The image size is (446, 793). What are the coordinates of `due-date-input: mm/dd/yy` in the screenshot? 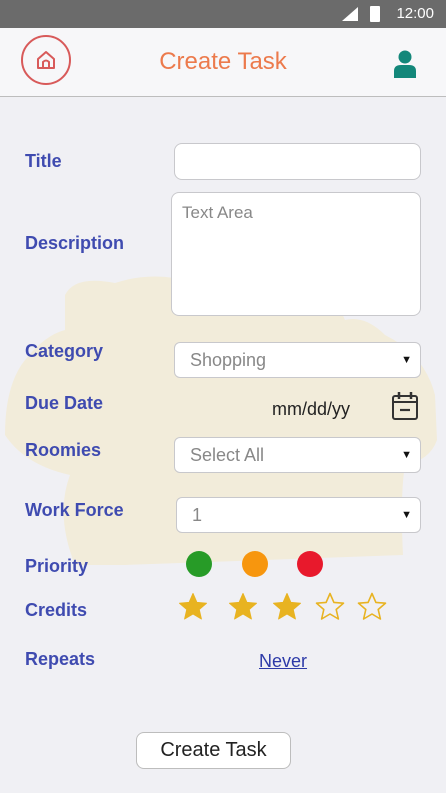 It's located at (311, 409).